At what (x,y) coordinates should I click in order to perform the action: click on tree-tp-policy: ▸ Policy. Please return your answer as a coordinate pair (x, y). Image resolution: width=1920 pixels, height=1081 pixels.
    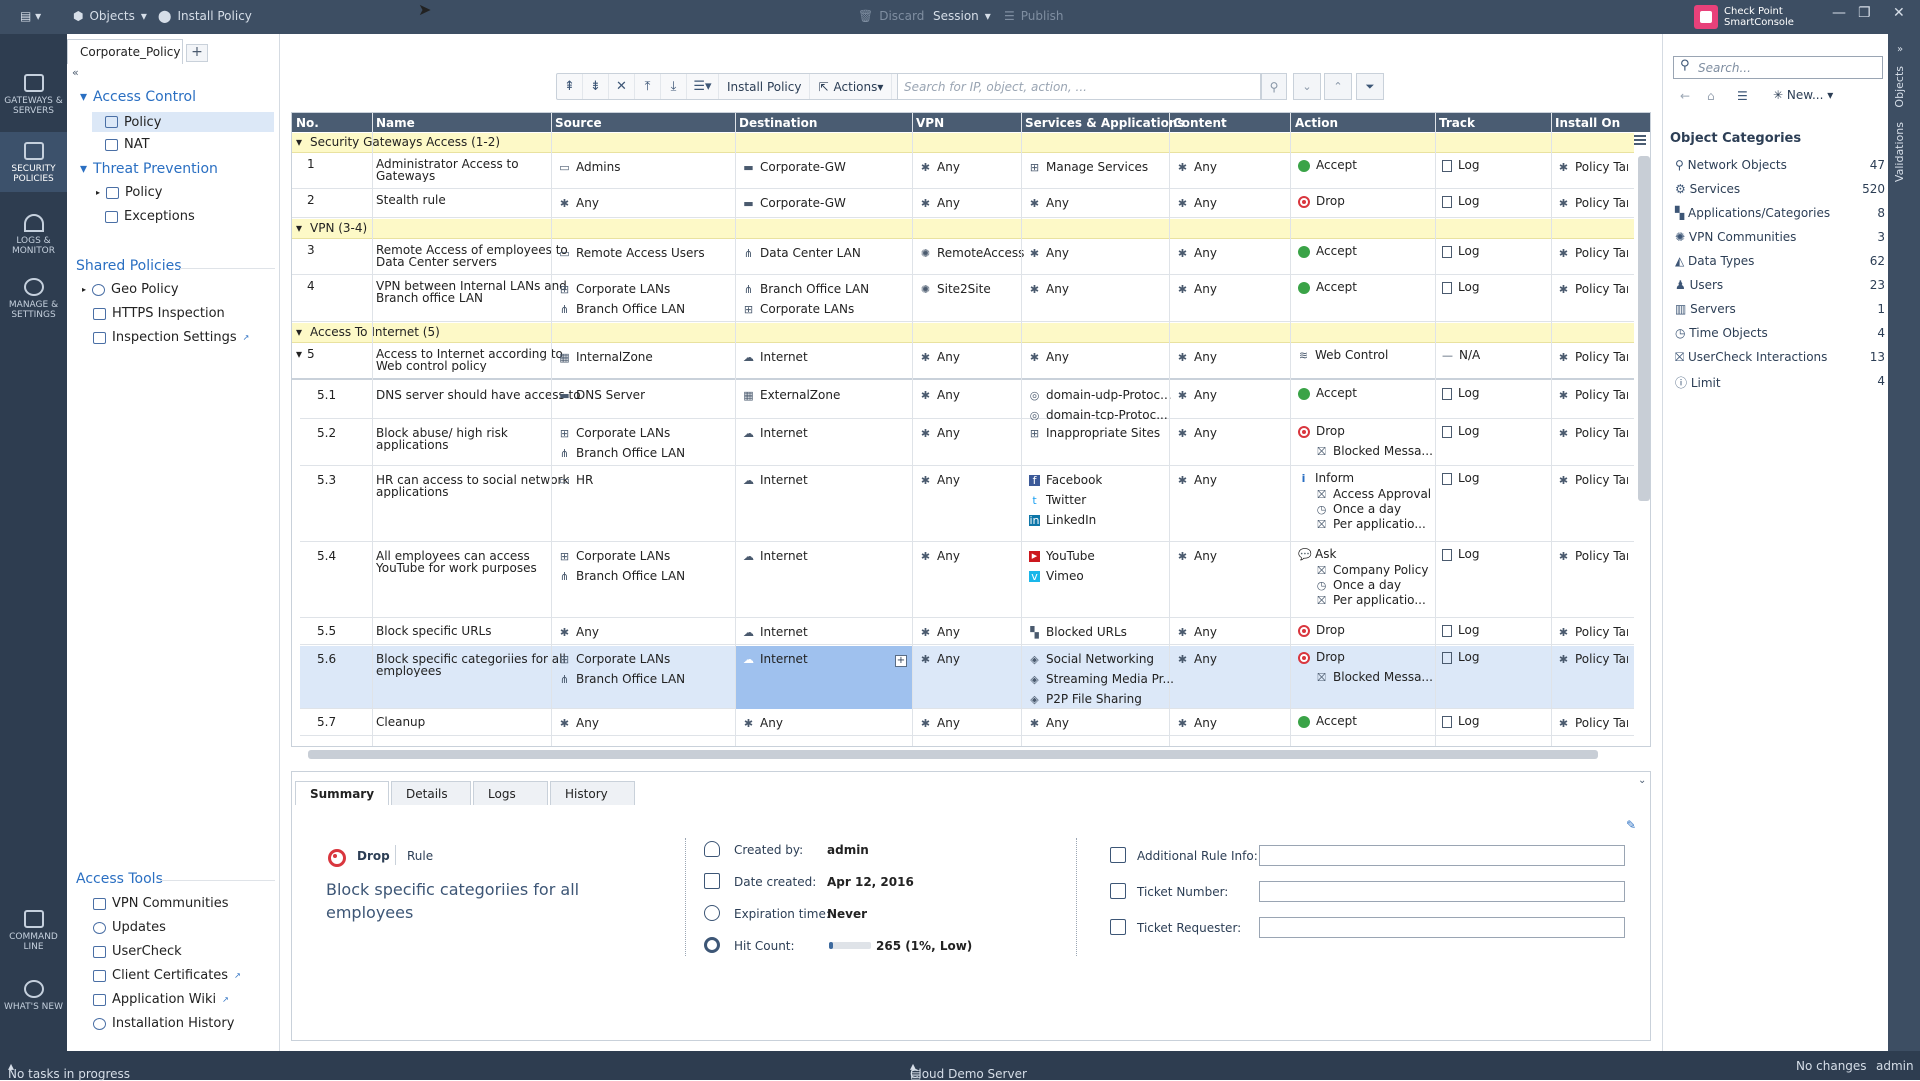
    Looking at the image, I should click on (129, 192).